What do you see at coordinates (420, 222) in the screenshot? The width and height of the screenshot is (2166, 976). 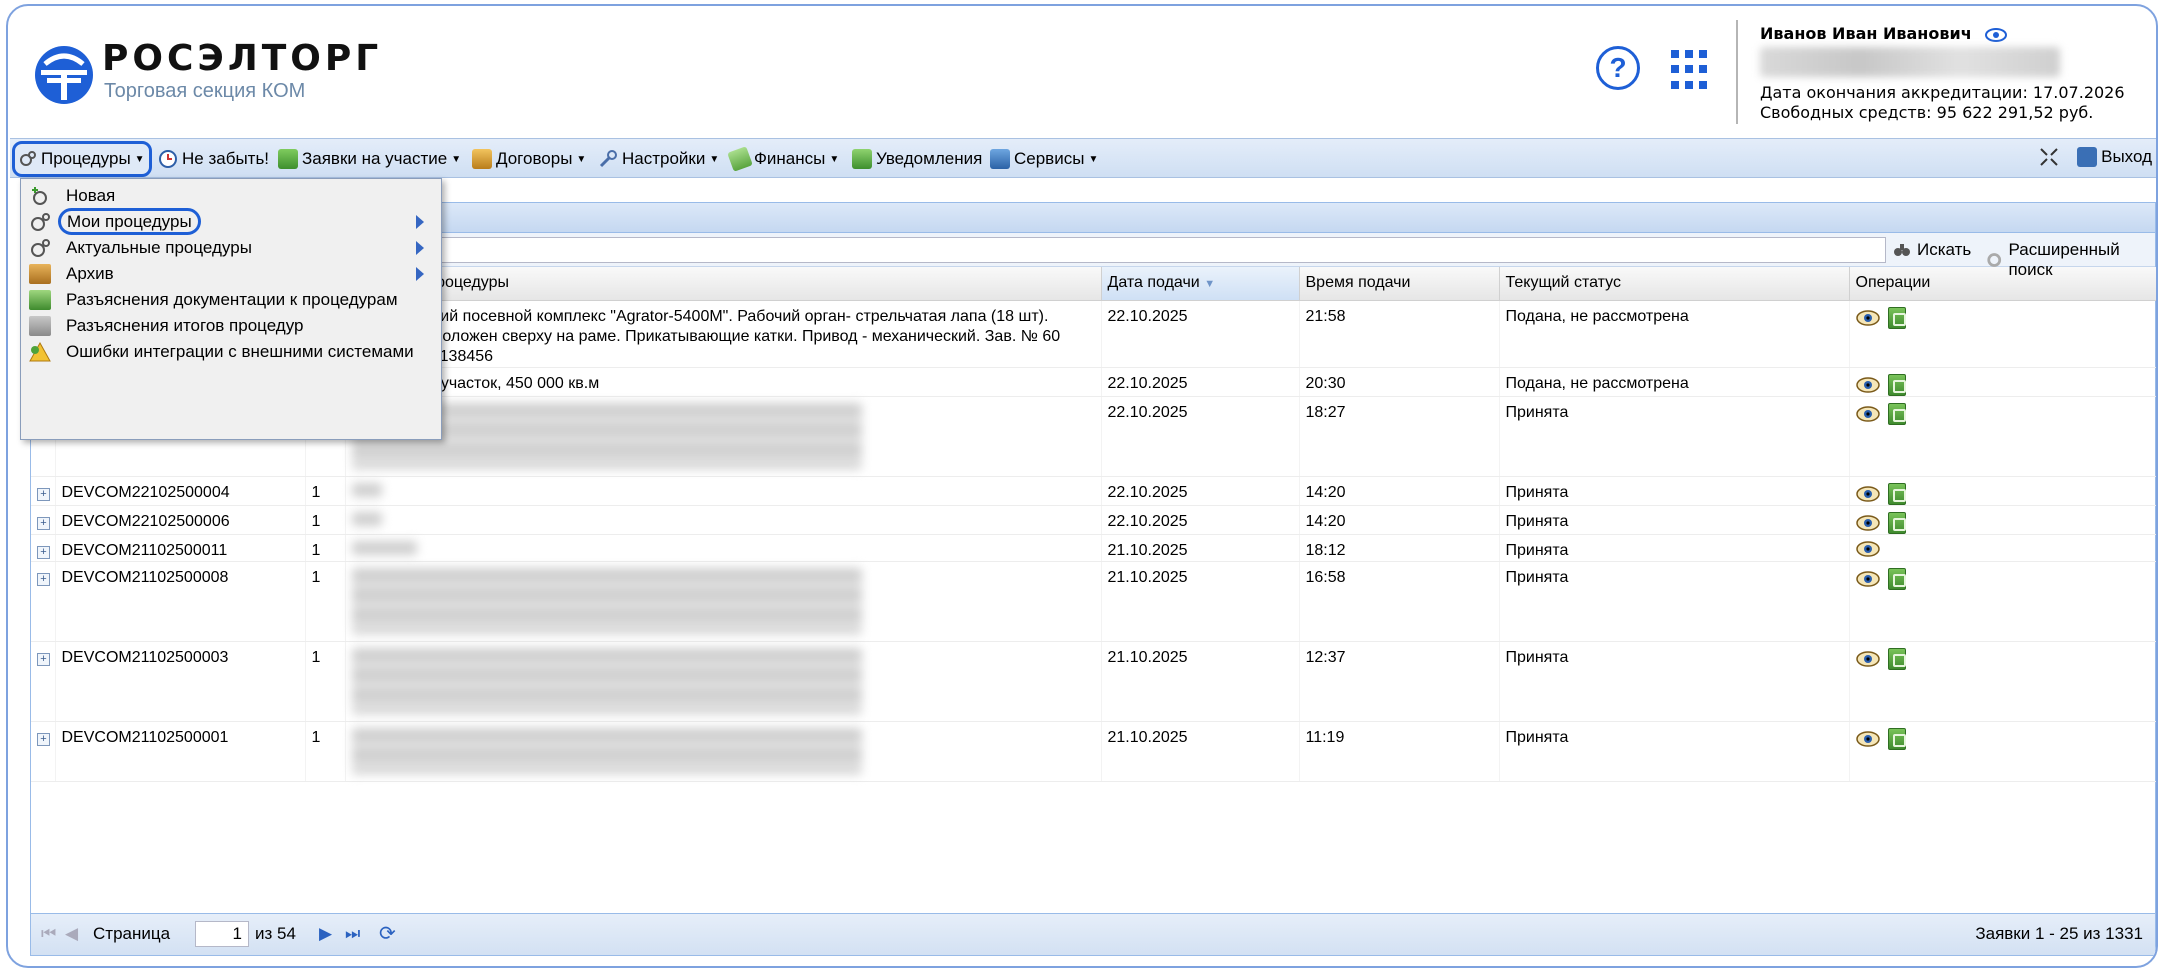 I see `submenu-arrow-icon` at bounding box center [420, 222].